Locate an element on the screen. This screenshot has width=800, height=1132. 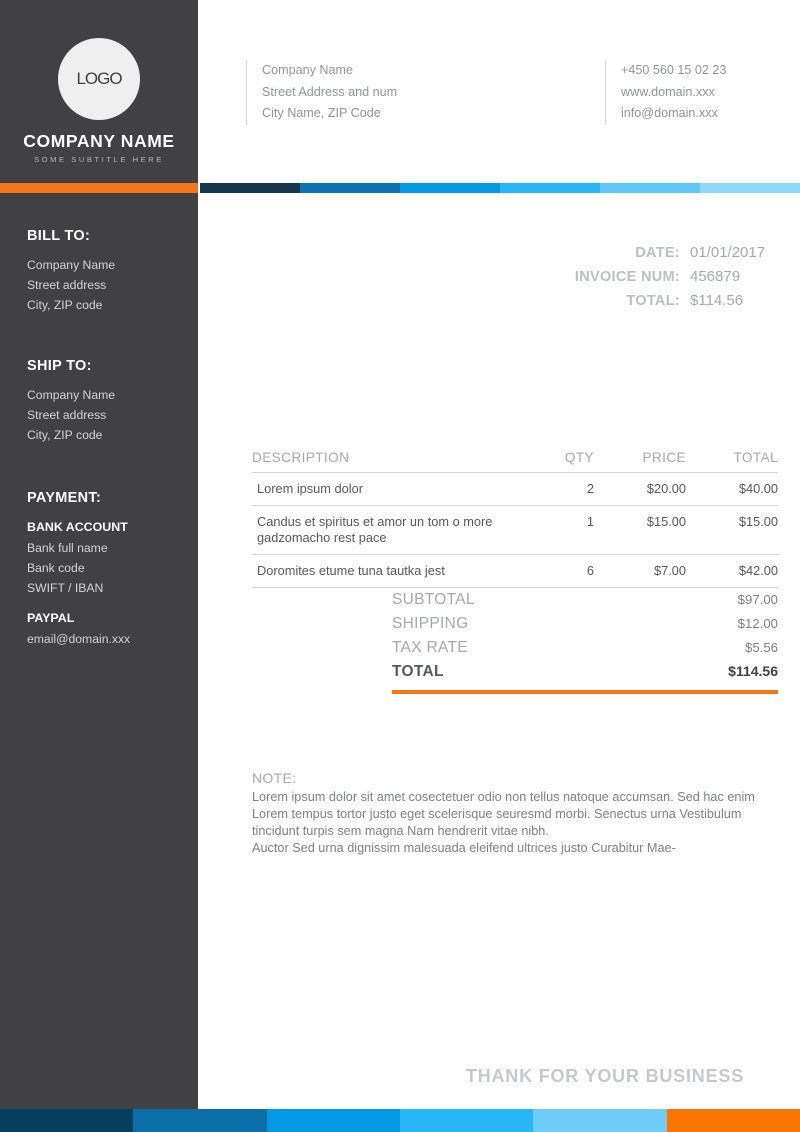
date-label: DATE: is located at coordinates (657, 253).